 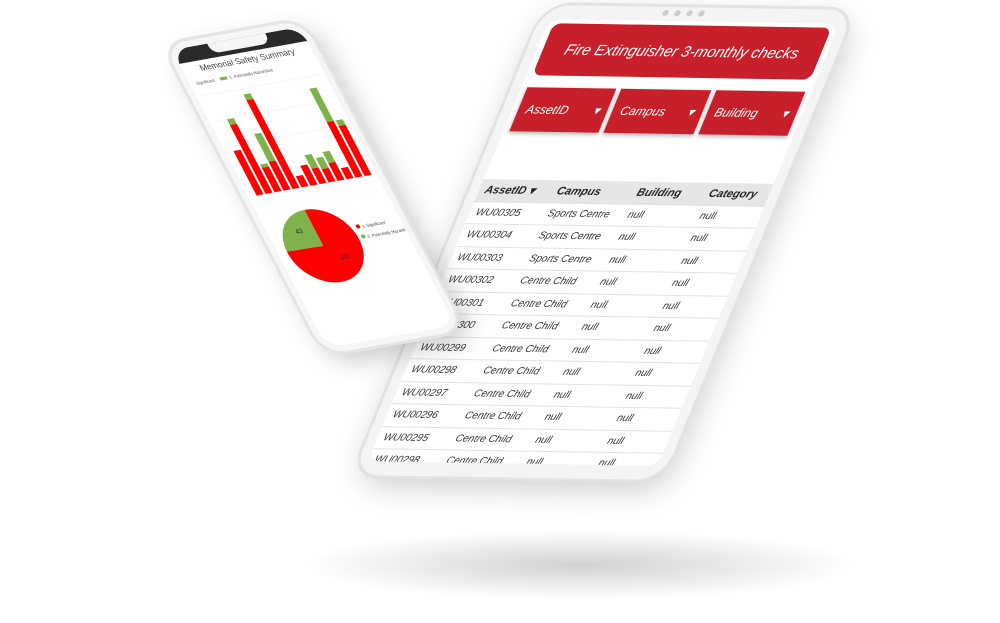 What do you see at coordinates (480, 258) in the screenshot?
I see `table-cell: WU00303` at bounding box center [480, 258].